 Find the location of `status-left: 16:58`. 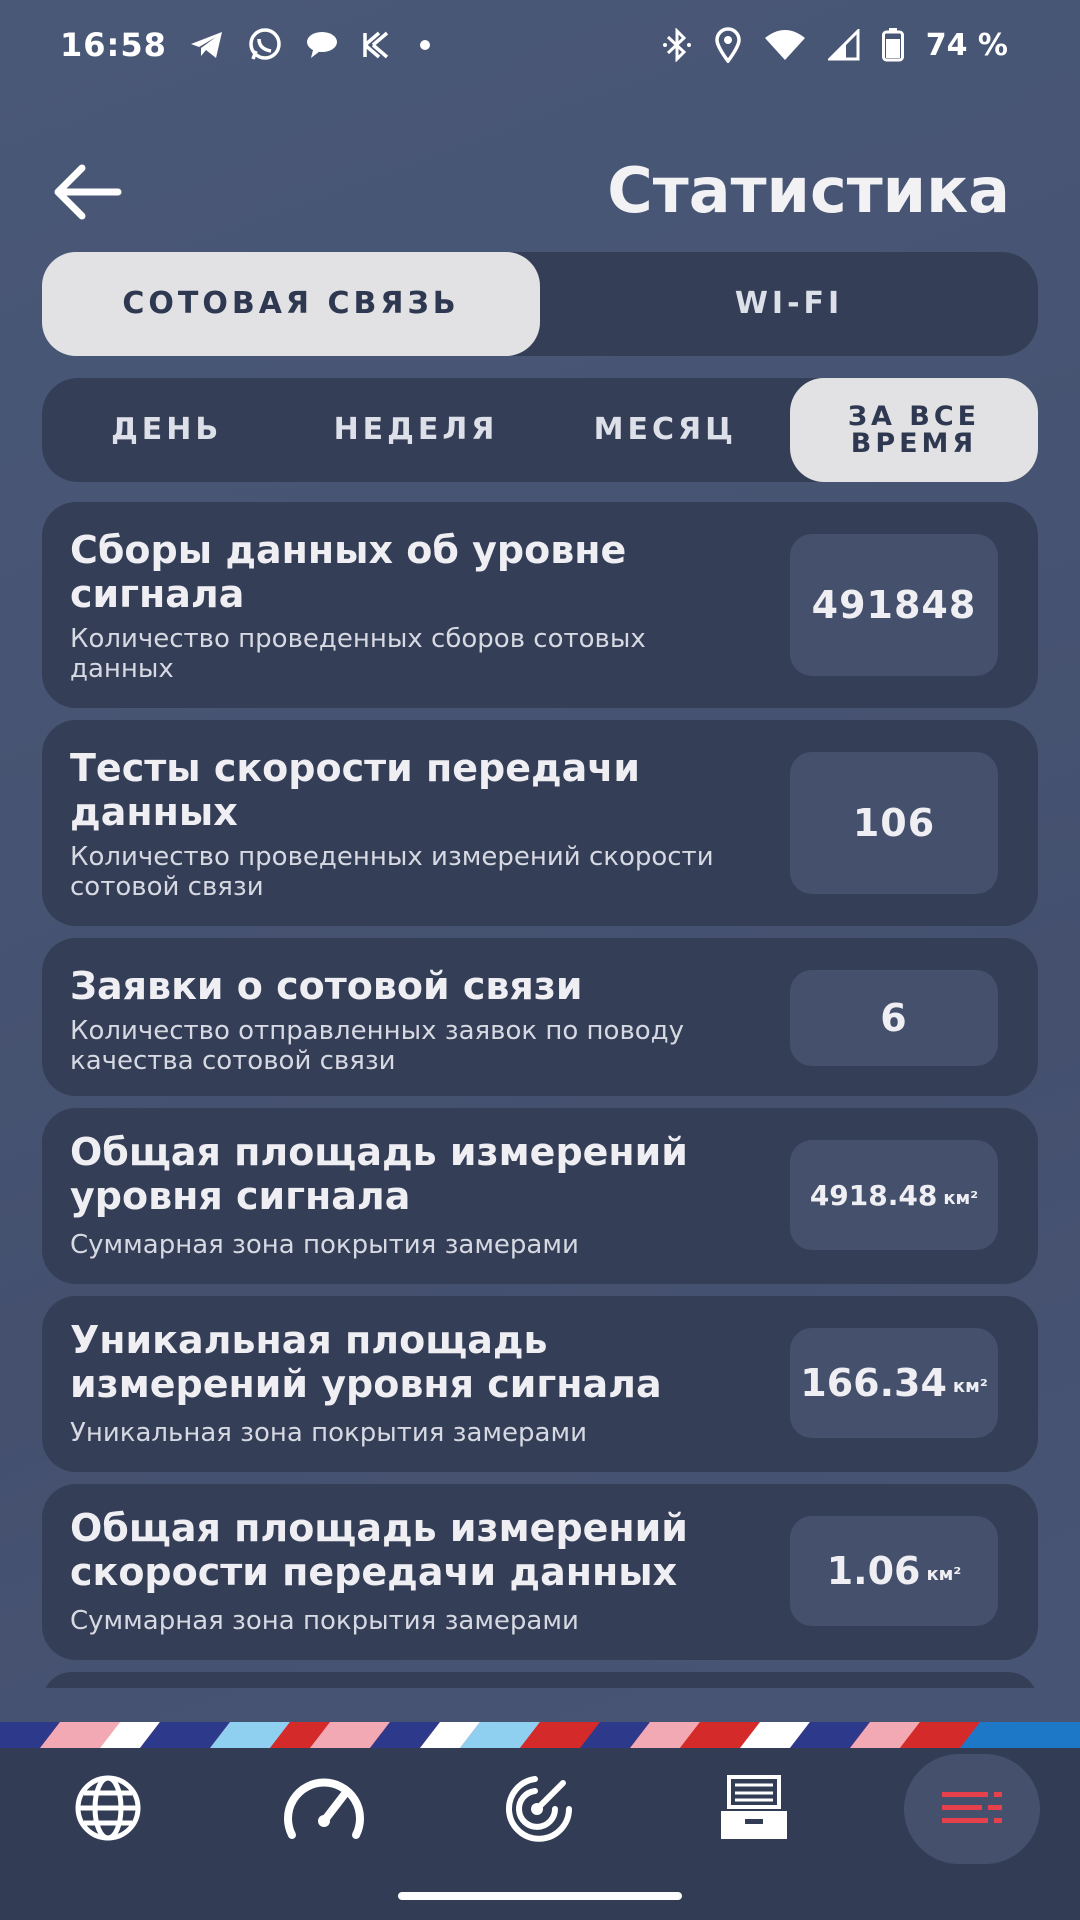

status-left: 16:58 is located at coordinates (248, 45).